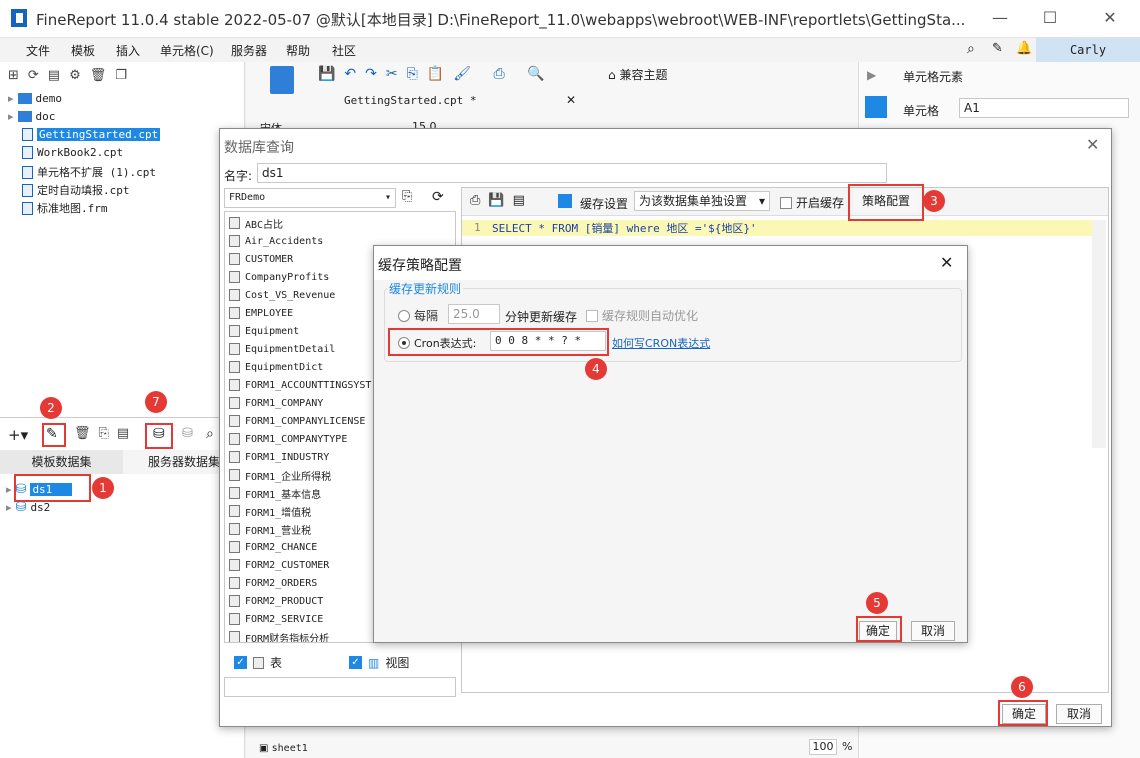 Image resolution: width=1140 pixels, height=758 pixels. I want to click on filter-input, so click(340, 687).